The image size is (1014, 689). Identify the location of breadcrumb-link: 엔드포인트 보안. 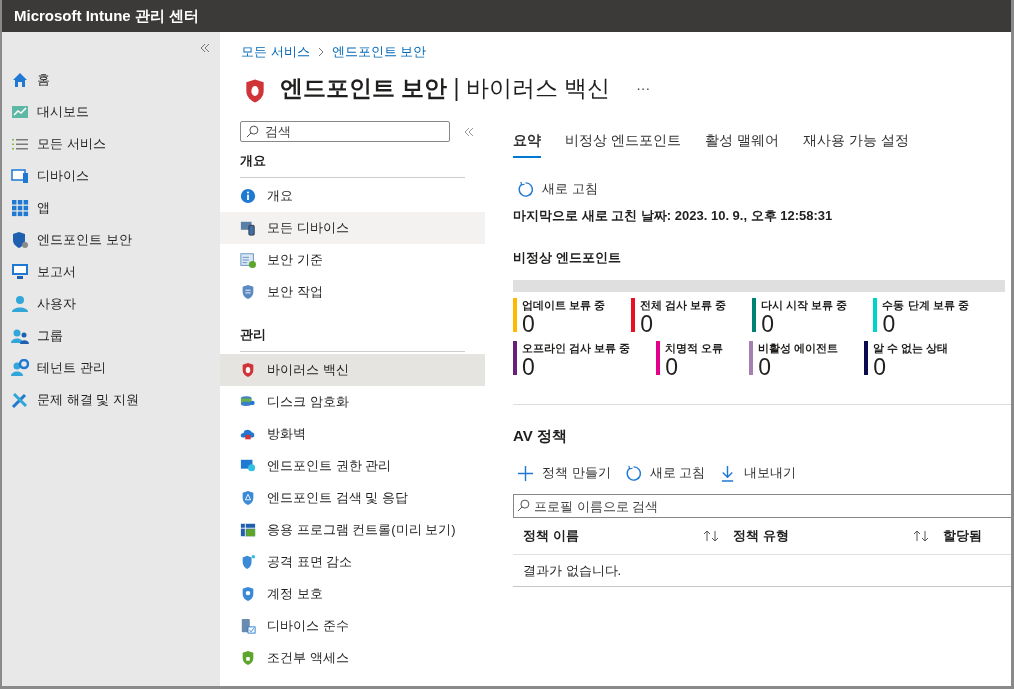
(379, 52).